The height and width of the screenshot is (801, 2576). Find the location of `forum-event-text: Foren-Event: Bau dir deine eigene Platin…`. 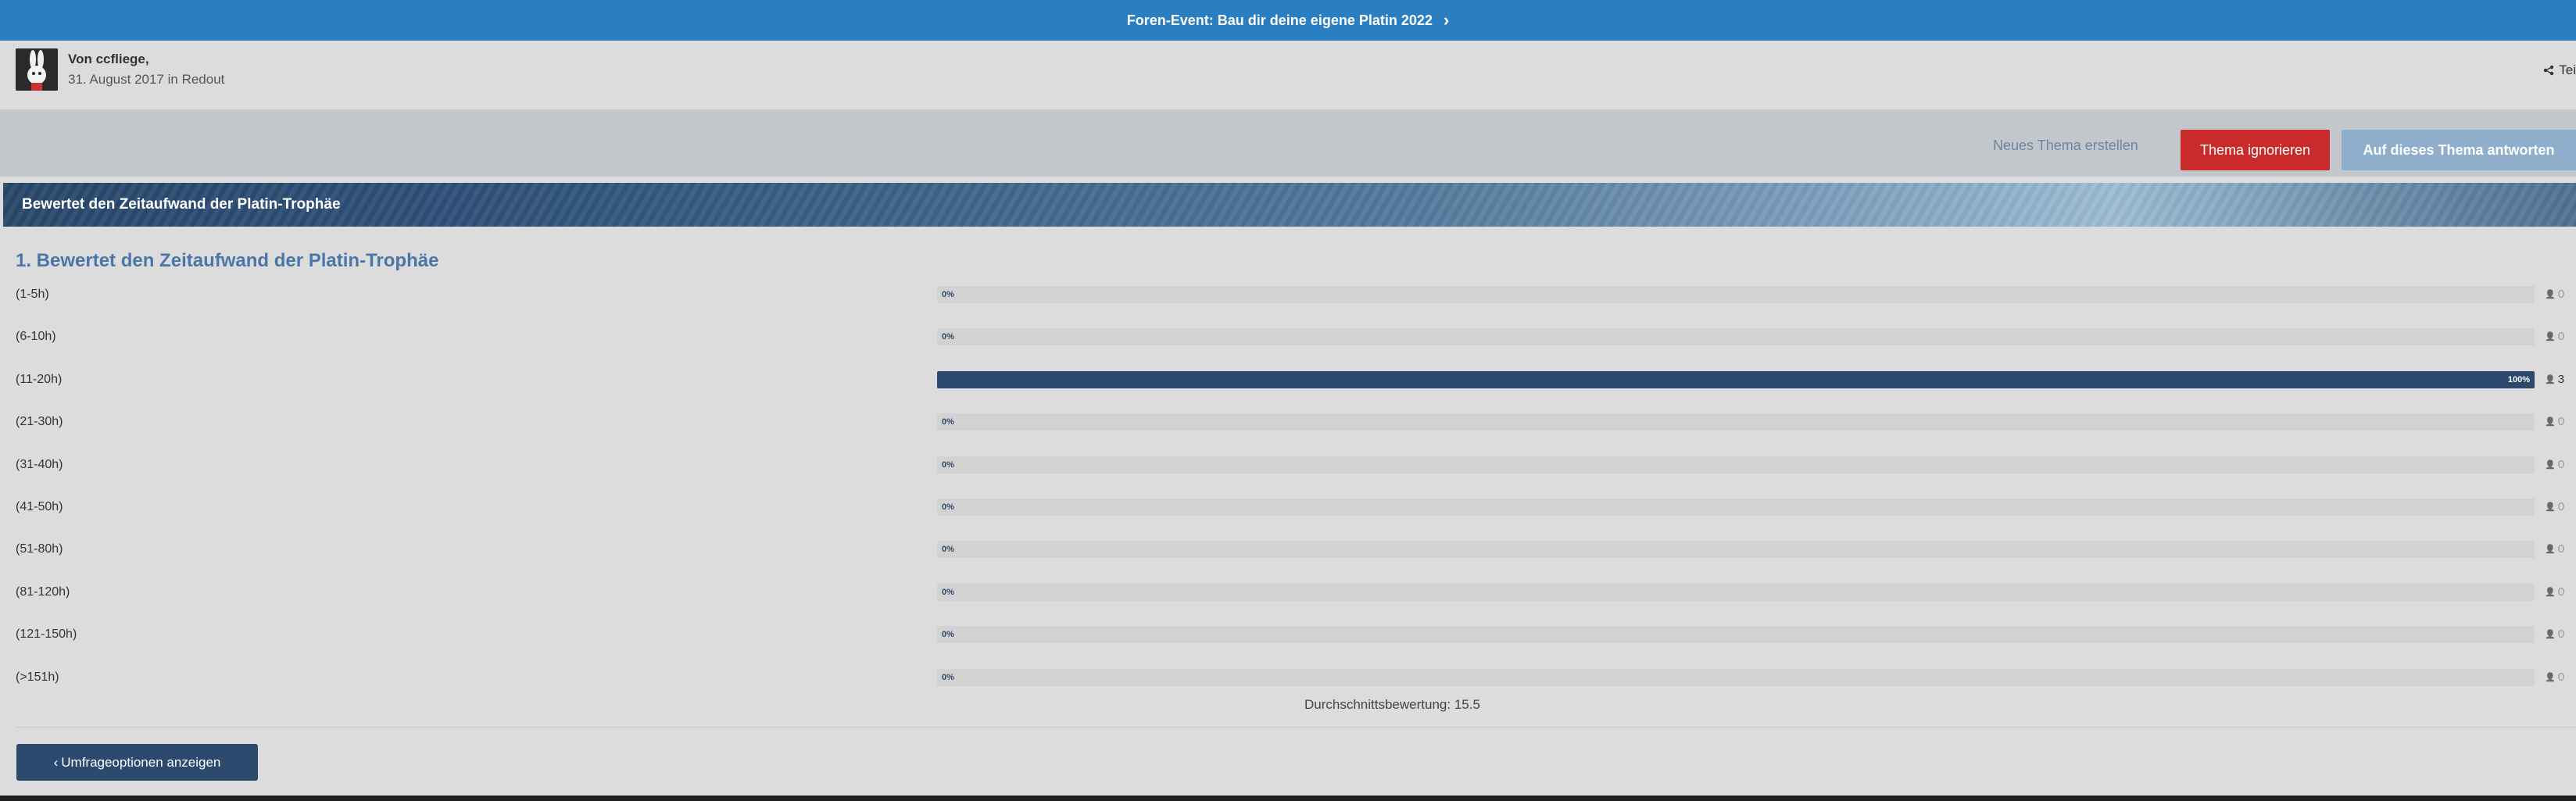

forum-event-text: Foren-Event: Bau dir deine eigene Platin… is located at coordinates (1280, 21).